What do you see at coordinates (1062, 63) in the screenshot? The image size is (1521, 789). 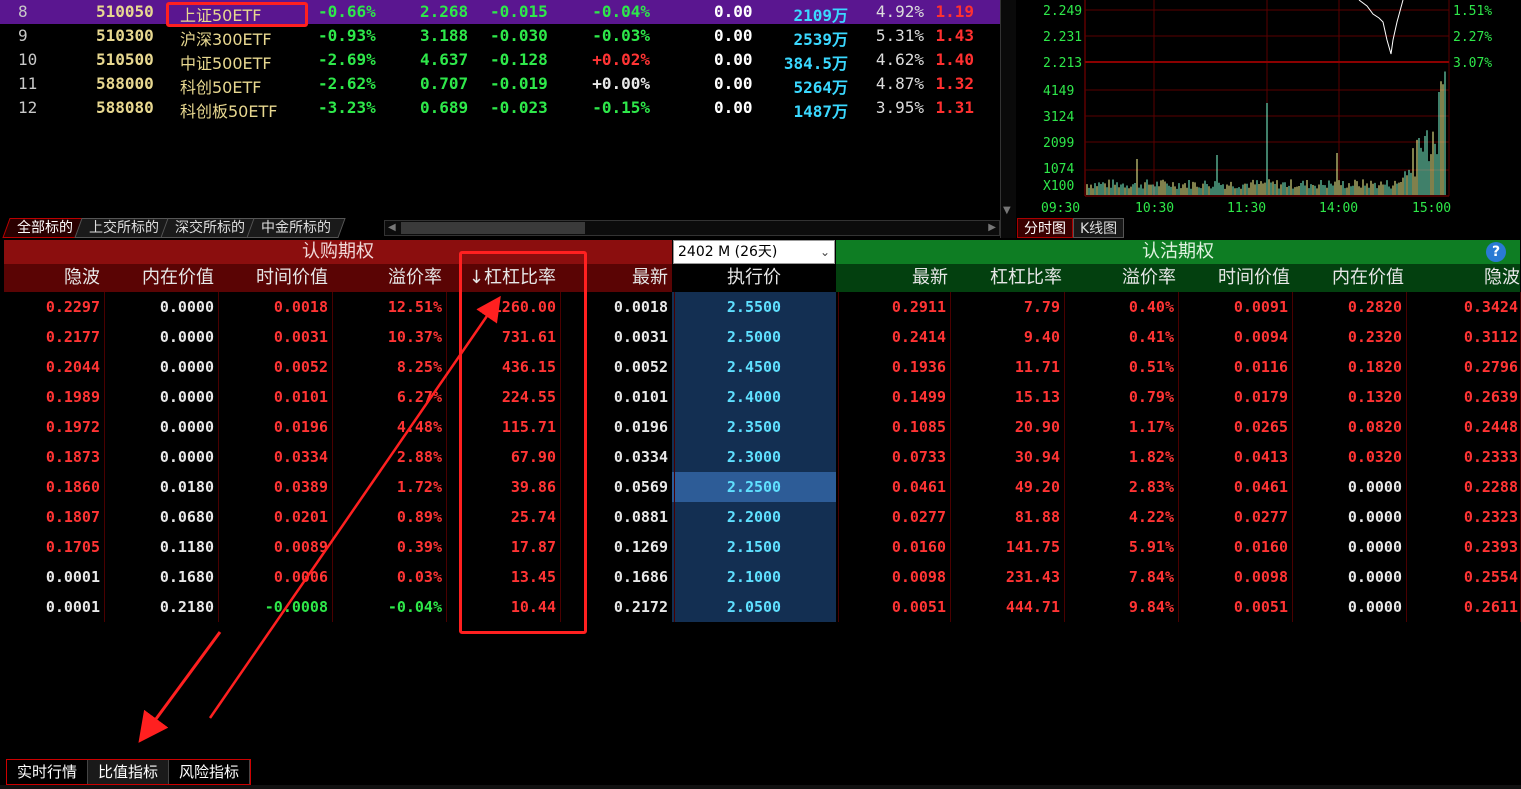 I see `price-axis-label: 2.213` at bounding box center [1062, 63].